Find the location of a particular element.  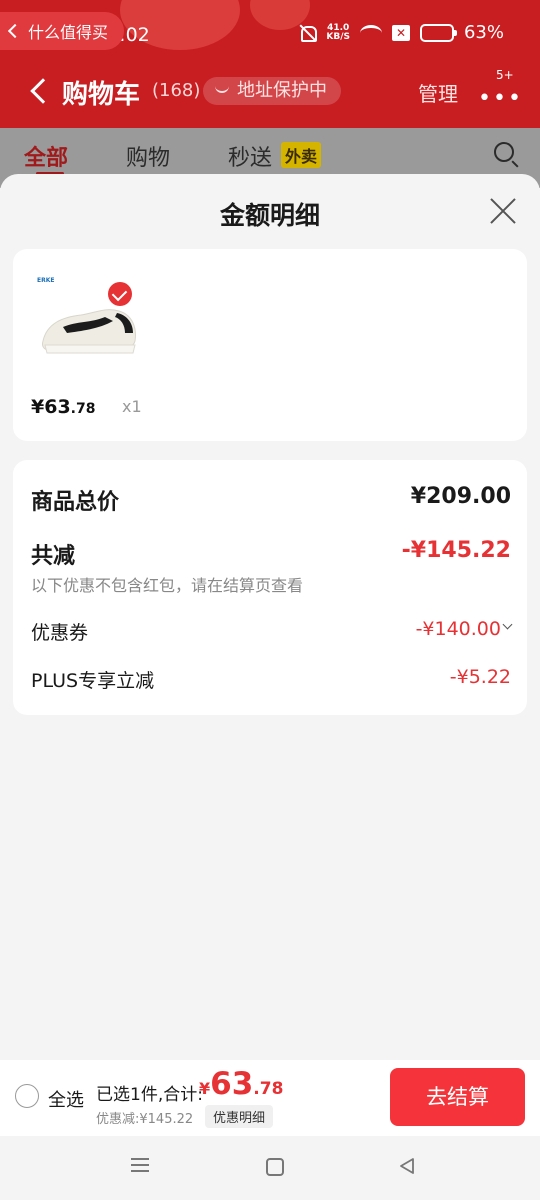

discount-note-text: 以下优惠不包含红包，请在结算页查看 is located at coordinates (167, 585).